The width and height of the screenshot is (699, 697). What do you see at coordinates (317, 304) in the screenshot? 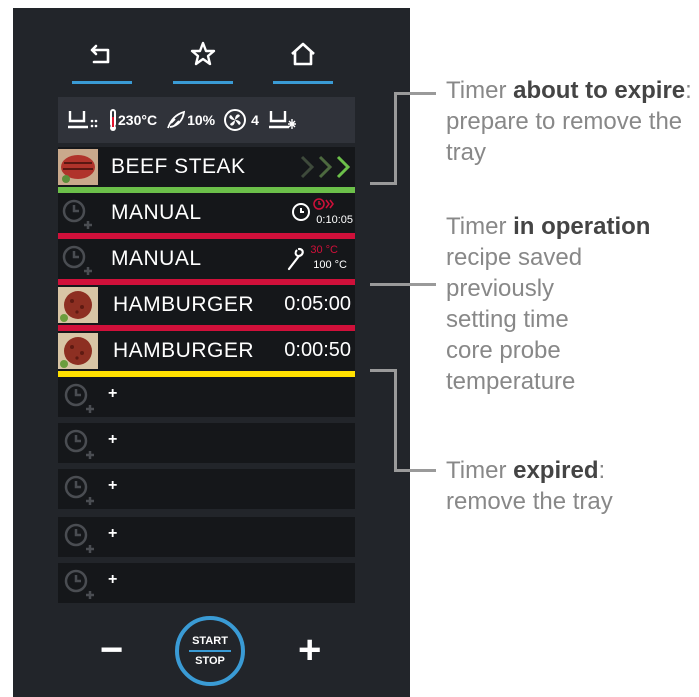
I see `timer-value: 0:05:00` at bounding box center [317, 304].